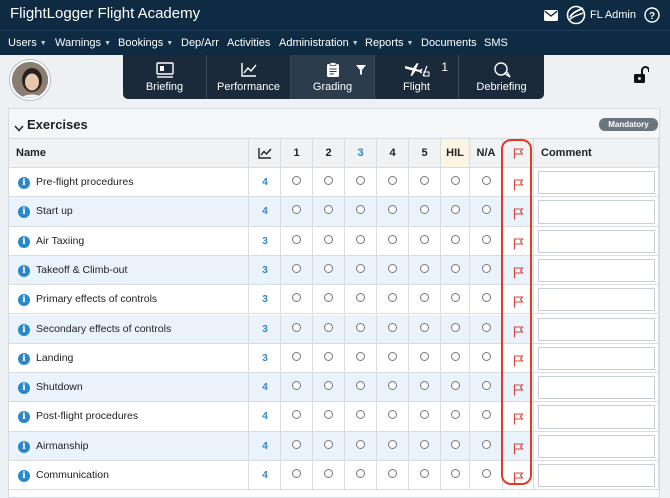  Describe the element at coordinates (200, 43) in the screenshot. I see `nav-item-dep-arr: Dep/Arr` at that location.